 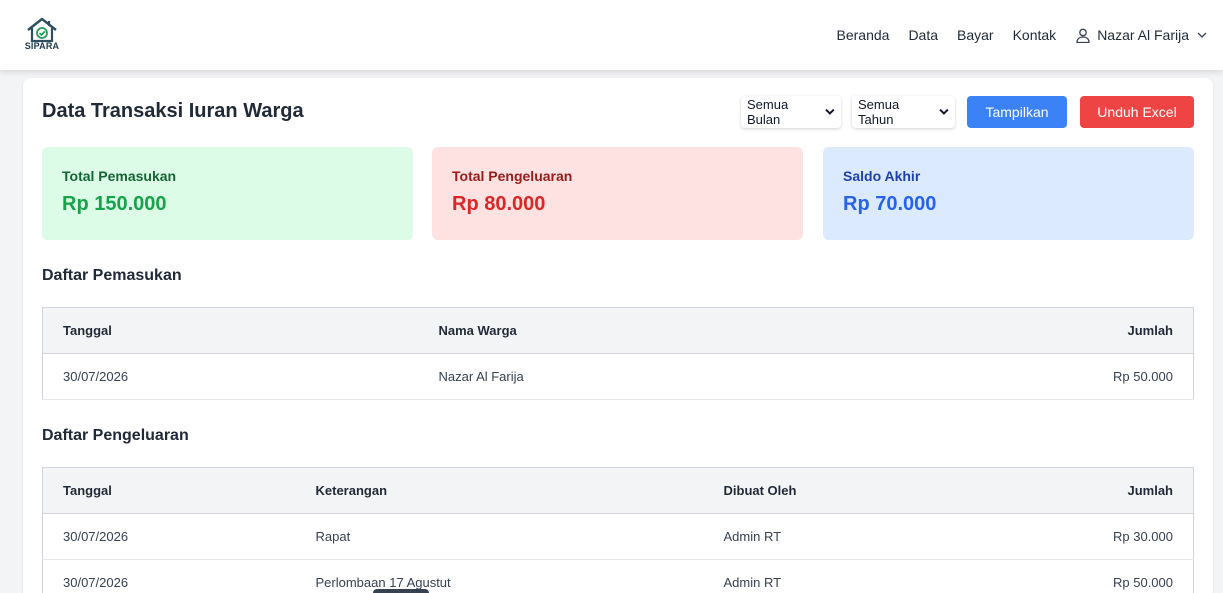 I want to click on table-cell: Perlombaan 17 Agustut, so click(x=499, y=576).